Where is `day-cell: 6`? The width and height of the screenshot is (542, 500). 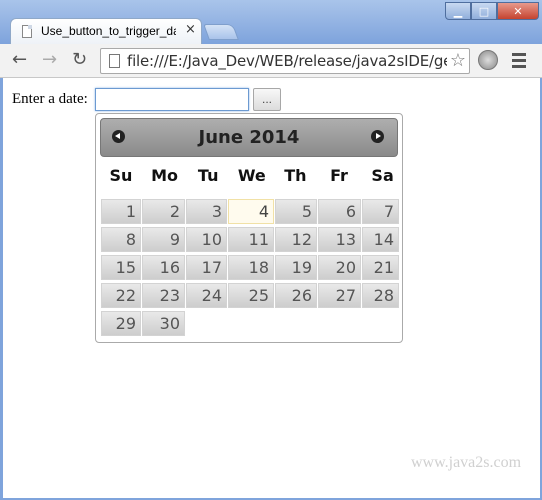 day-cell: 6 is located at coordinates (339, 211).